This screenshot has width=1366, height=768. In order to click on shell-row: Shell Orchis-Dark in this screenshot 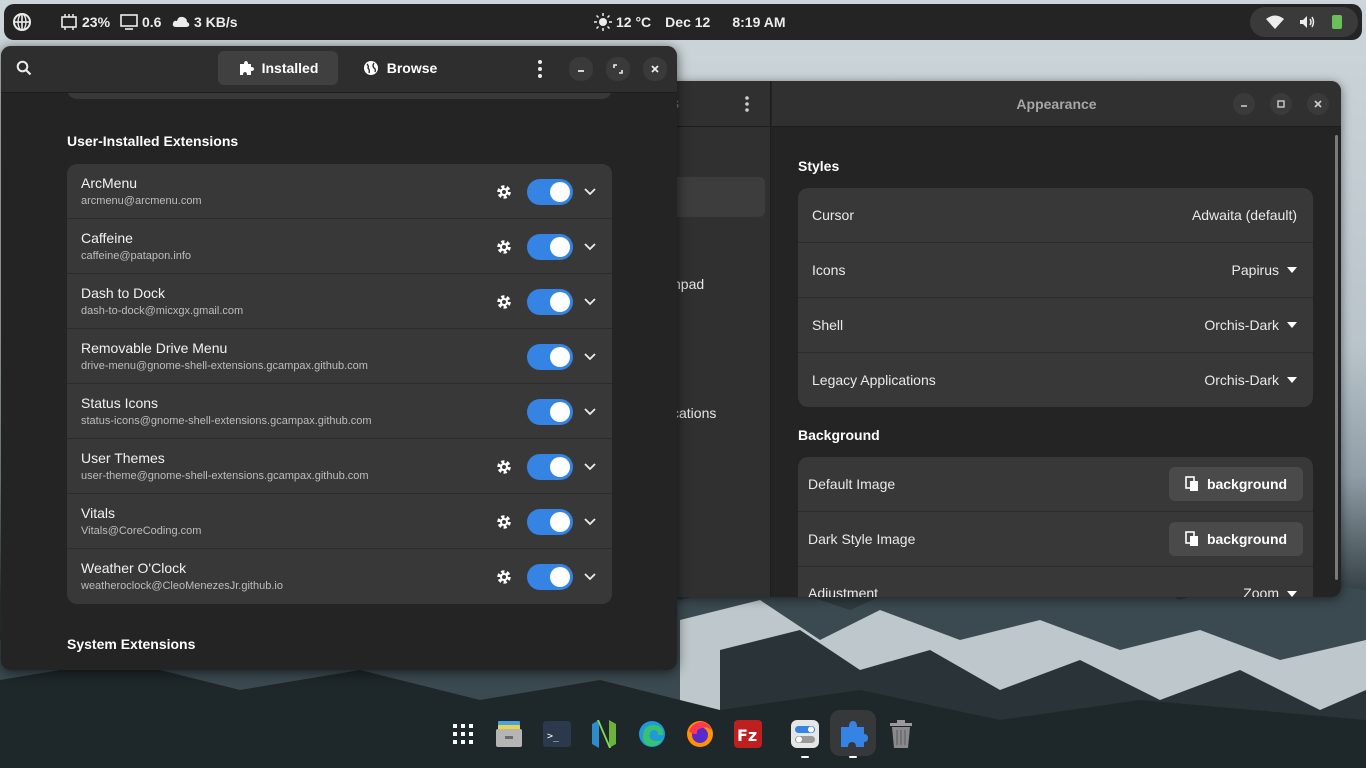, I will do `click(1055, 325)`.